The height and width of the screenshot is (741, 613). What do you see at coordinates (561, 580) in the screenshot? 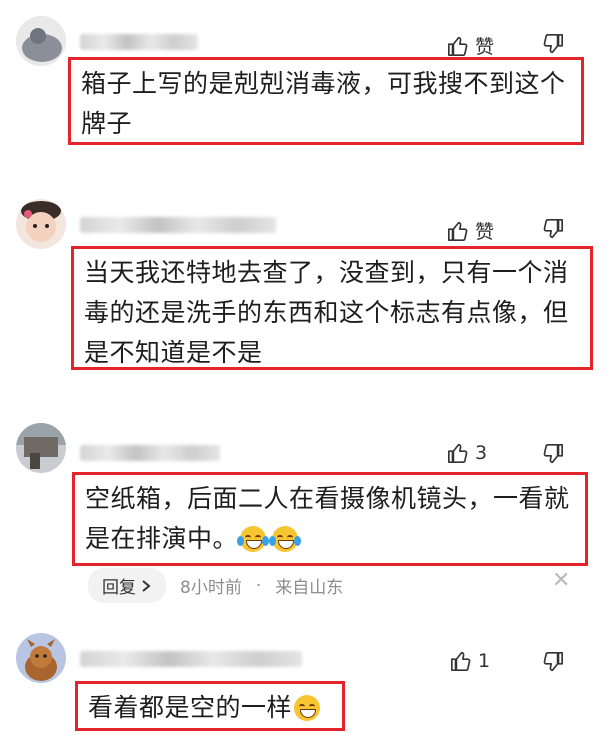
I see `close-icon: ✕` at bounding box center [561, 580].